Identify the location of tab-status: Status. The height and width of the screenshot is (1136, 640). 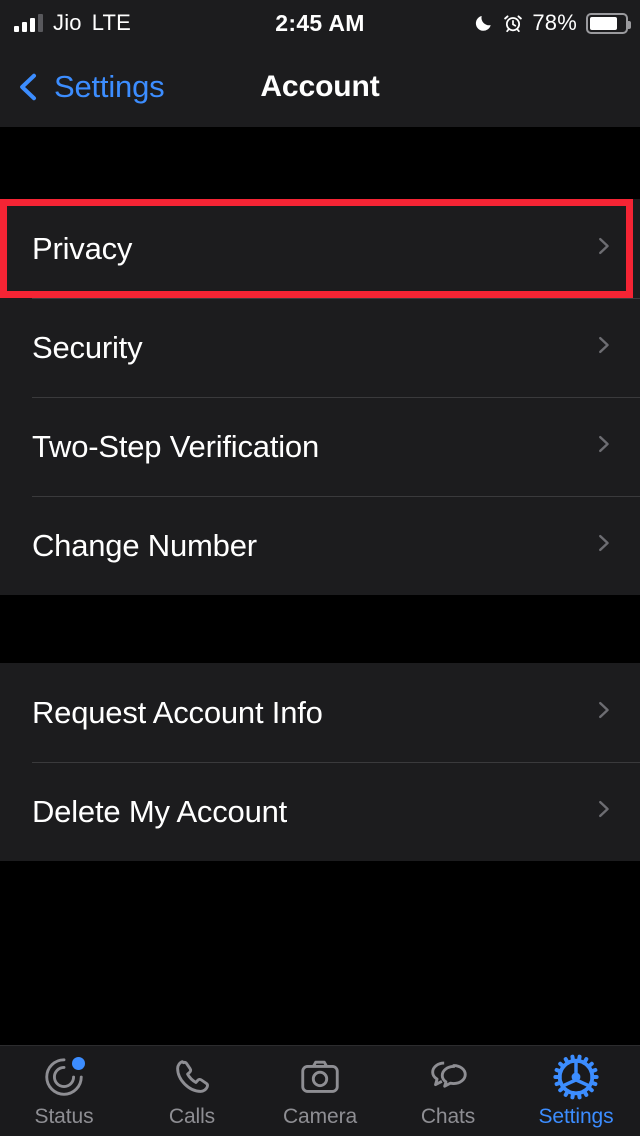
(64, 1091).